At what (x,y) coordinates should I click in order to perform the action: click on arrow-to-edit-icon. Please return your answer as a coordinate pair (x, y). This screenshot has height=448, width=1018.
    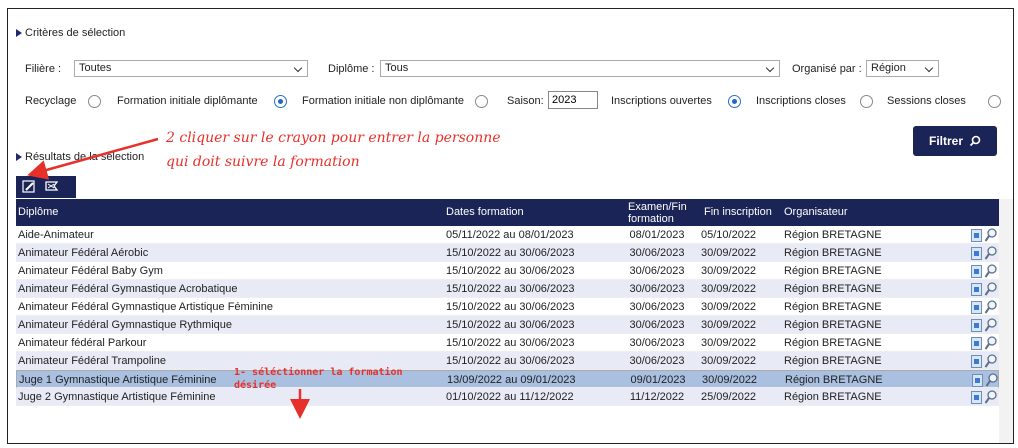
    Looking at the image, I should click on (93, 158).